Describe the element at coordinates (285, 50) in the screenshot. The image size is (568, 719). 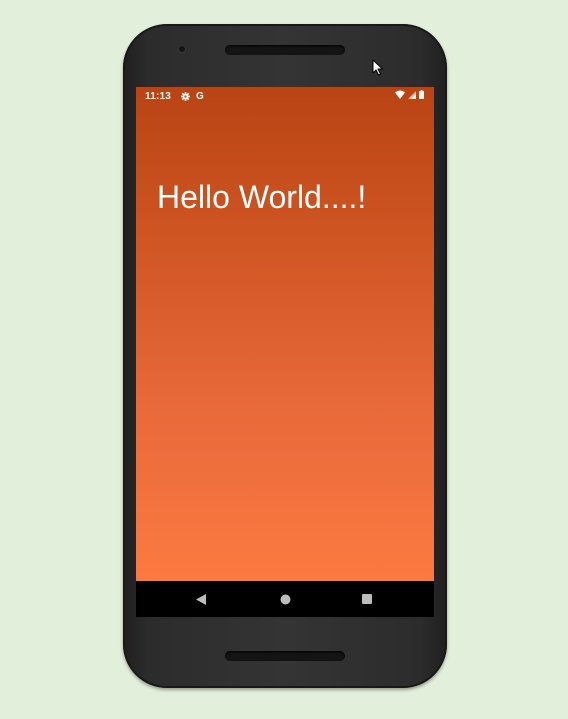
I see `top-speaker-grille` at that location.